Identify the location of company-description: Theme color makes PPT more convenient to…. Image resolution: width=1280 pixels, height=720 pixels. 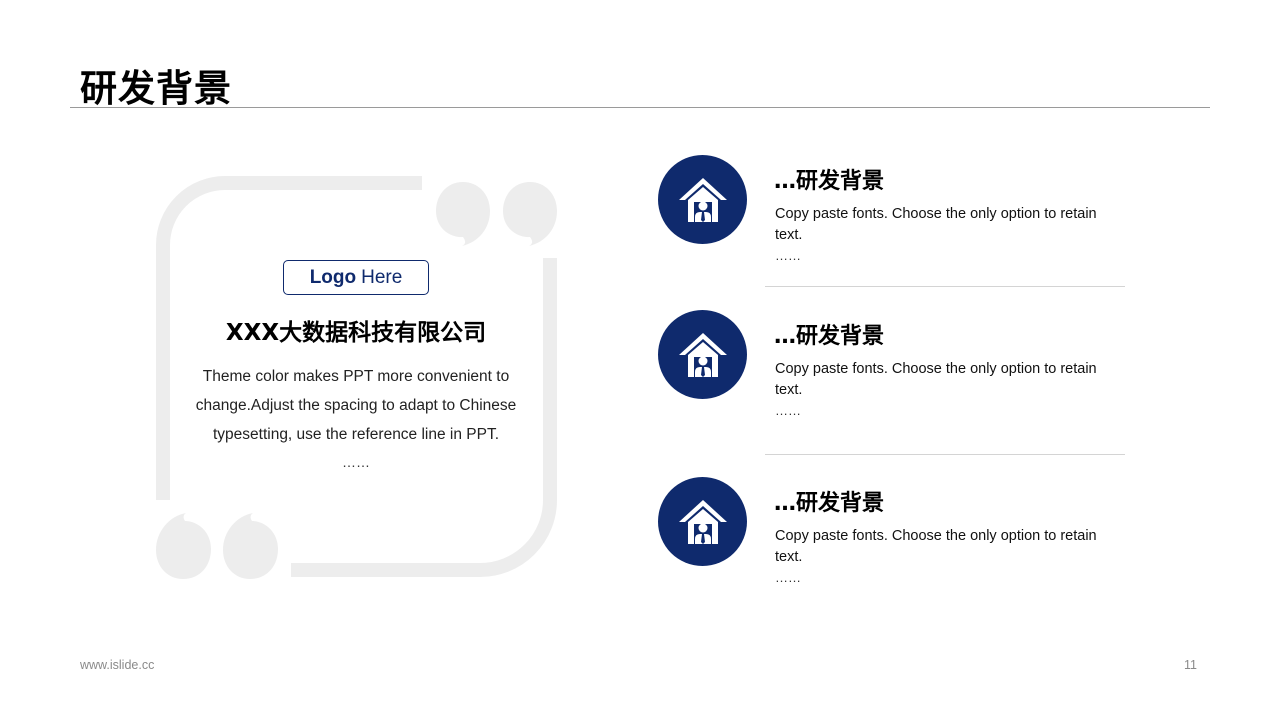
(356, 405).